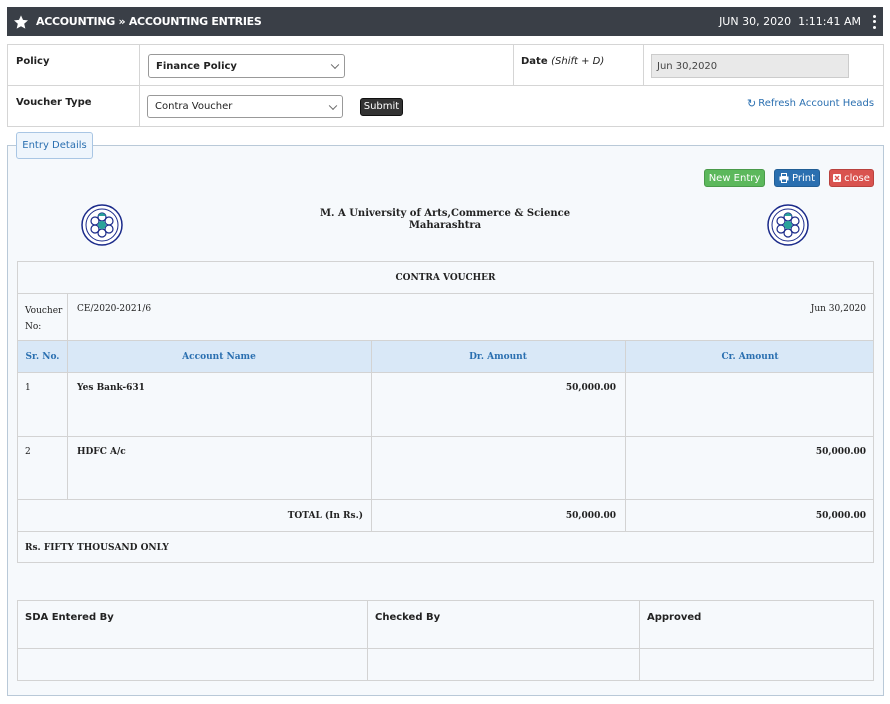 This screenshot has width=890, height=704. I want to click on university-line2: Maharashtra, so click(445, 225).